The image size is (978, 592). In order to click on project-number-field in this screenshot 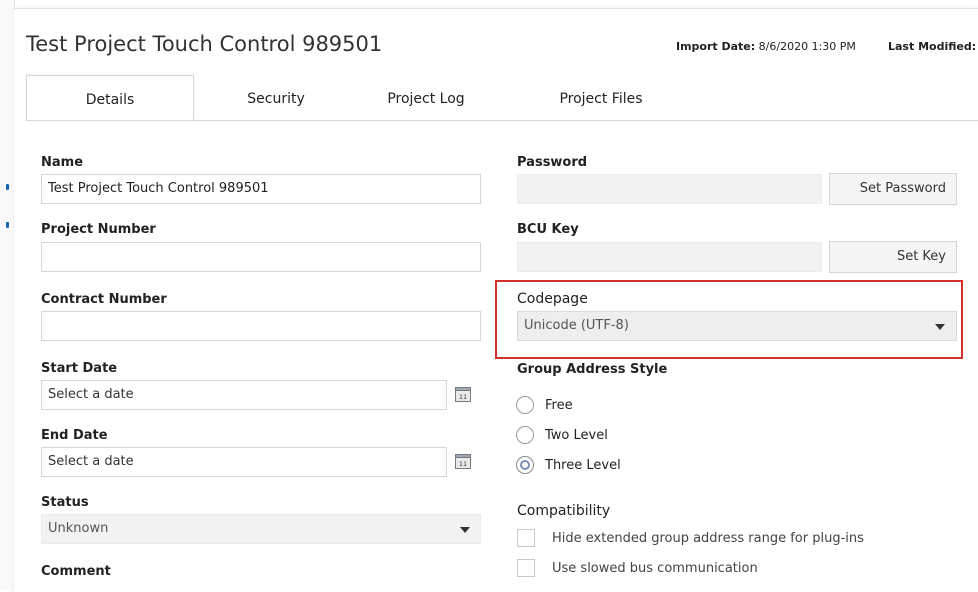, I will do `click(261, 257)`.